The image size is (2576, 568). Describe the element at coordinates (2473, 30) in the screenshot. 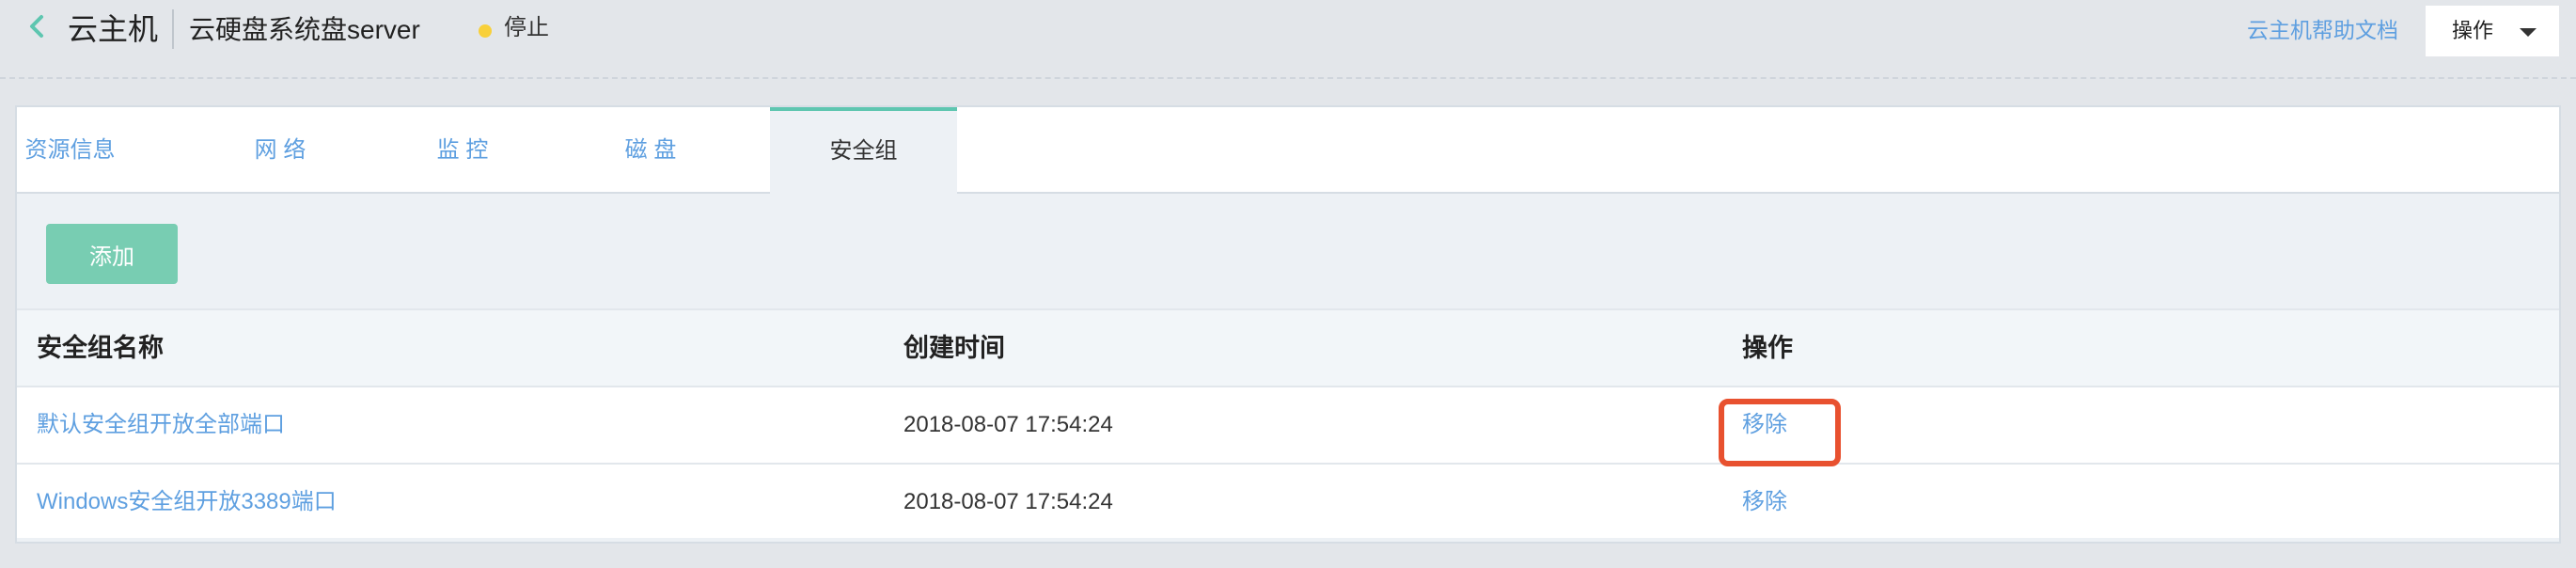

I see `operations-dropdown-label: 操作` at that location.